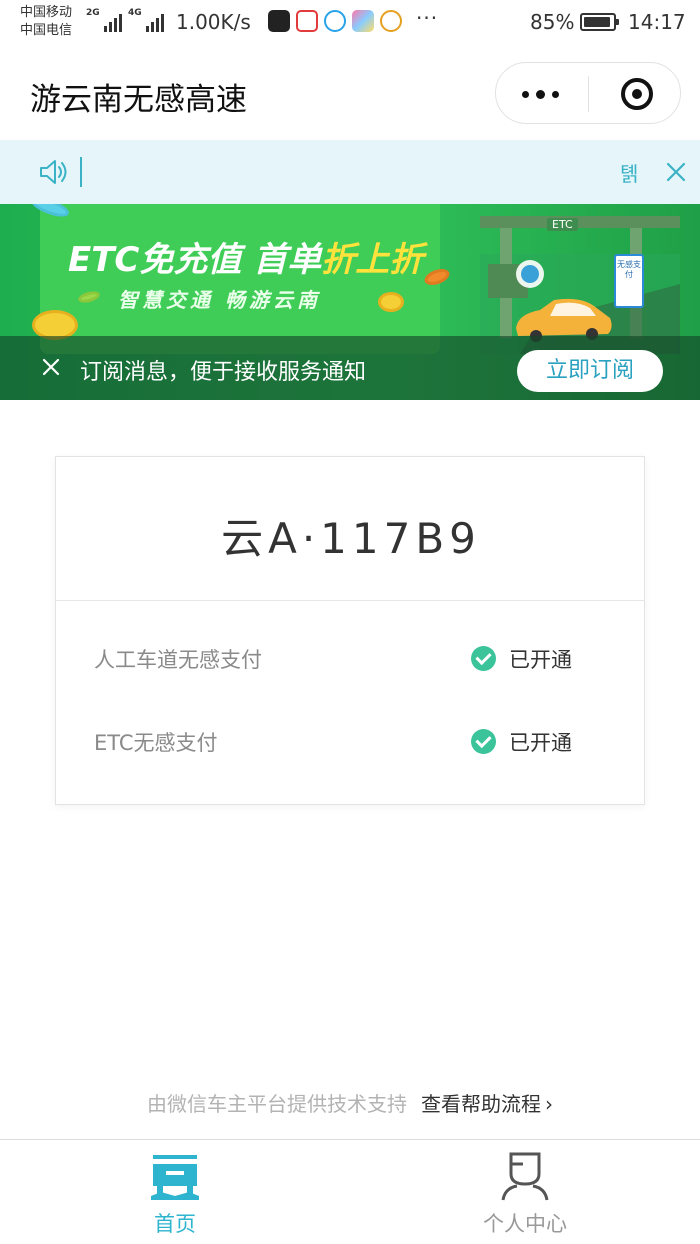  I want to click on capsule-divider, so click(588, 94).